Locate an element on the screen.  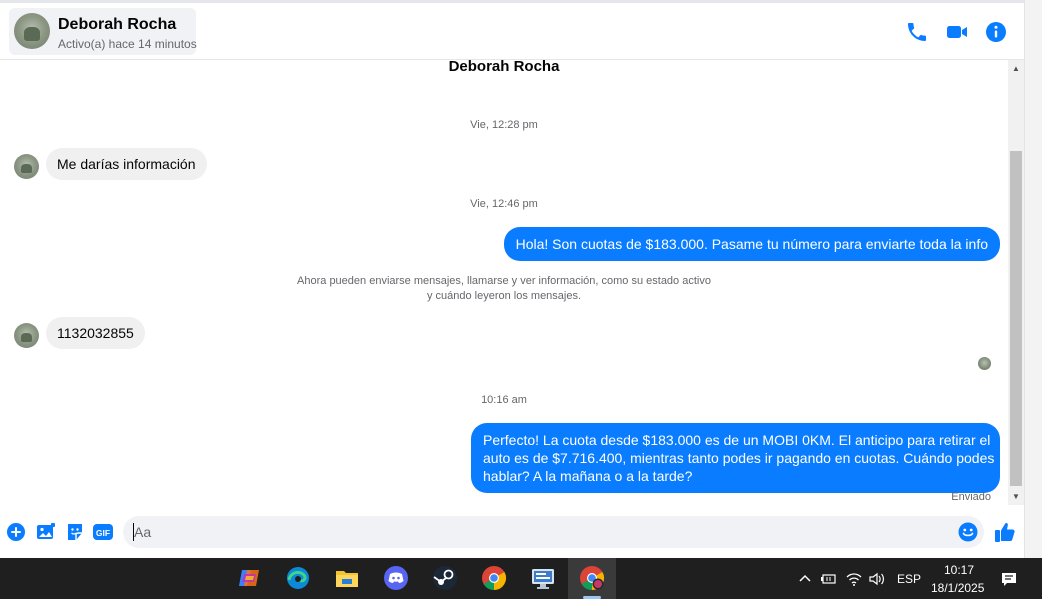
window-edge is located at coordinates (1033, 279).